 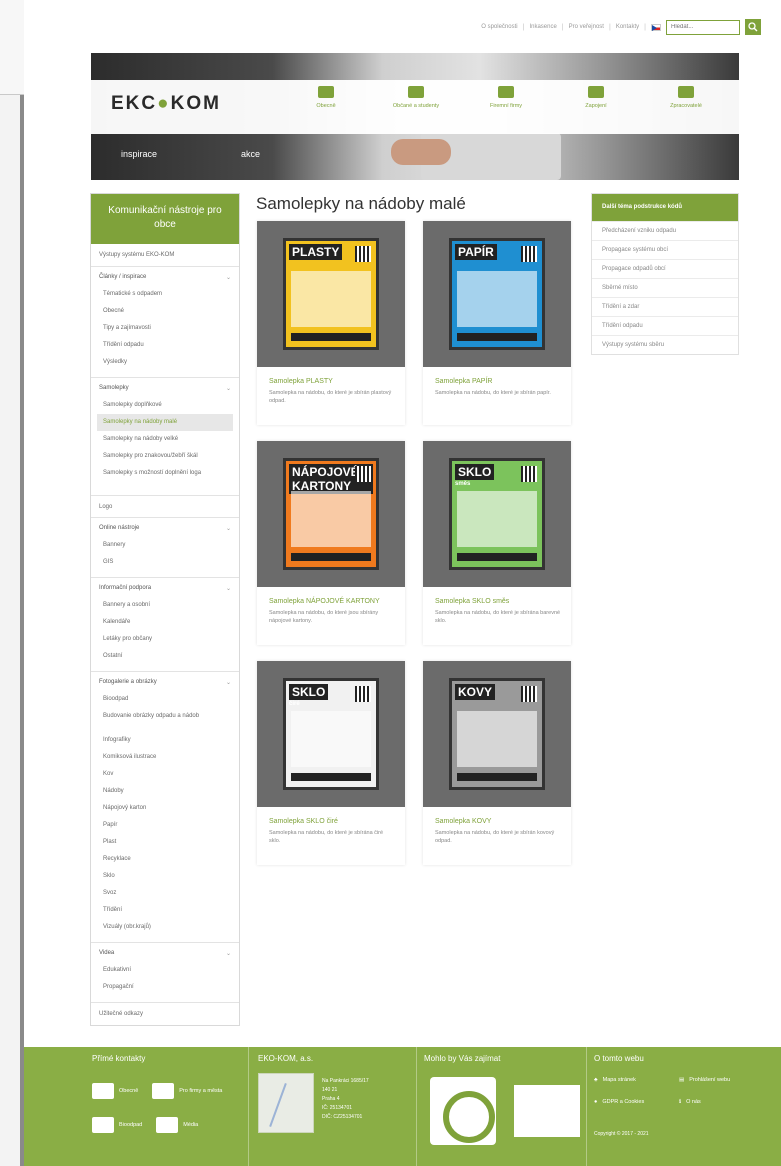 I want to click on related-topic-item: Propagace systému obcí, so click(x=665, y=249).